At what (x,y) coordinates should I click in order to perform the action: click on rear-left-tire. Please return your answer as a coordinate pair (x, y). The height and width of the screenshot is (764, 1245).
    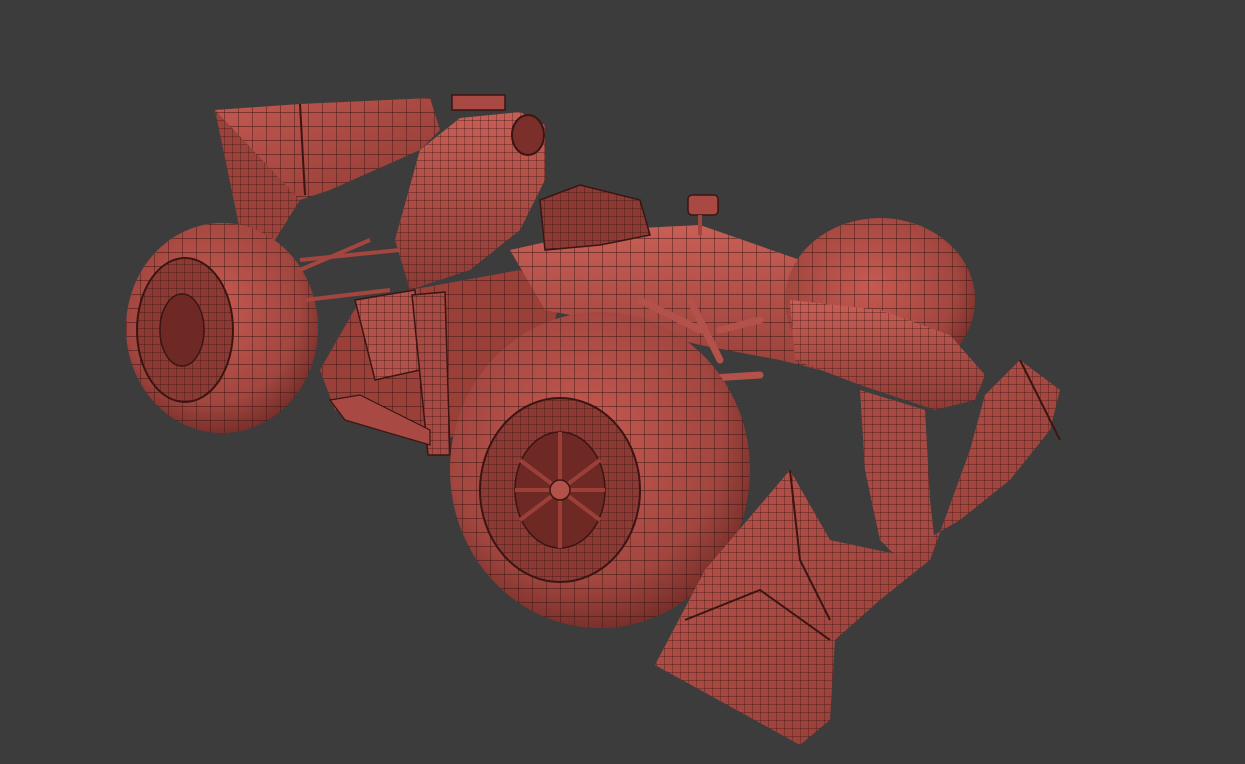
    Looking at the image, I should click on (222, 328).